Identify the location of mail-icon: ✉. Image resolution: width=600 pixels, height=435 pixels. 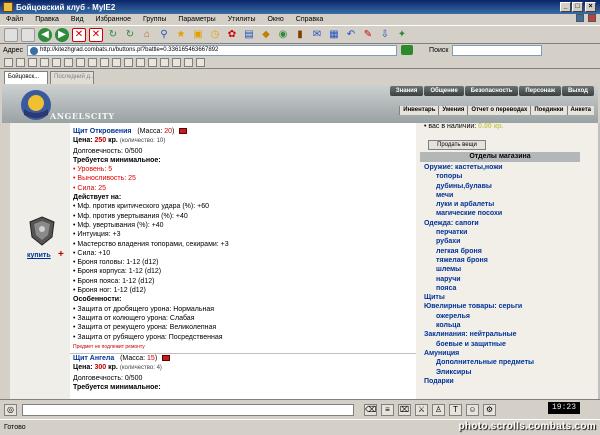
(317, 35).